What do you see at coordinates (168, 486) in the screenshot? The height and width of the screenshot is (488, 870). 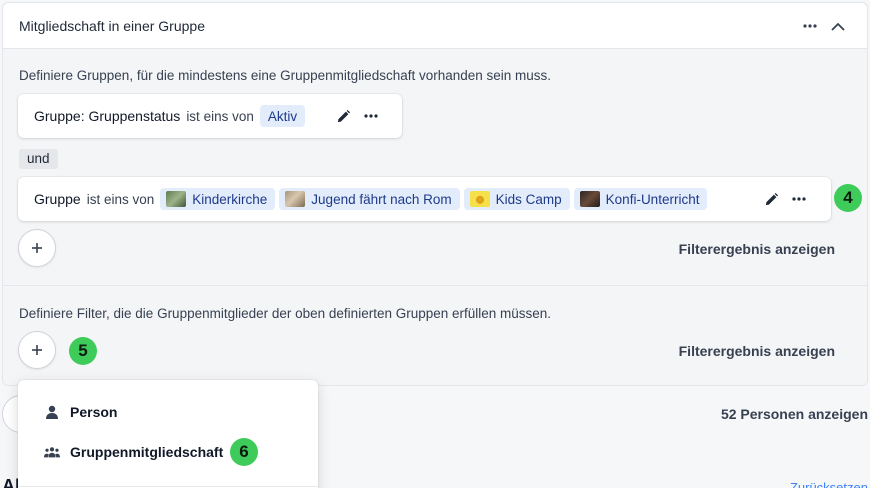 I see `menu-divider` at bounding box center [168, 486].